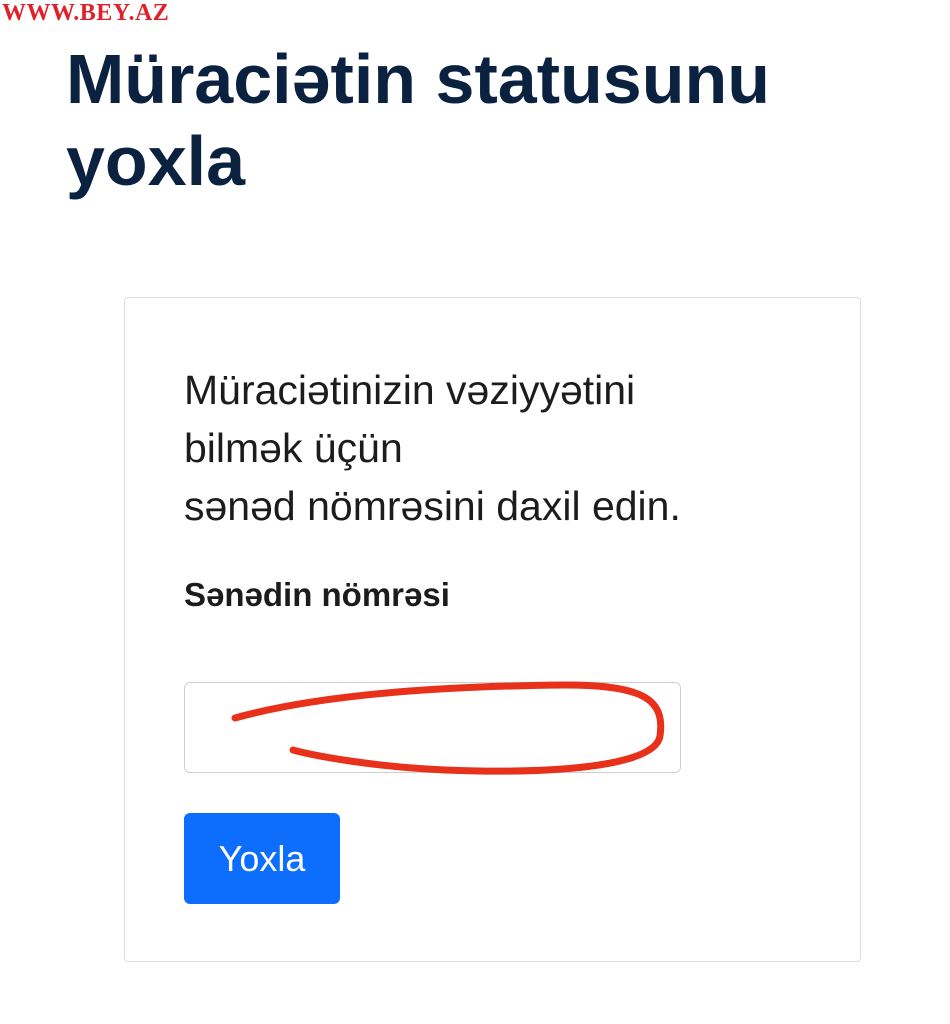  Describe the element at coordinates (432, 506) in the screenshot. I see `instructions-line: sənəd nömrəsini daxil edin.` at that location.